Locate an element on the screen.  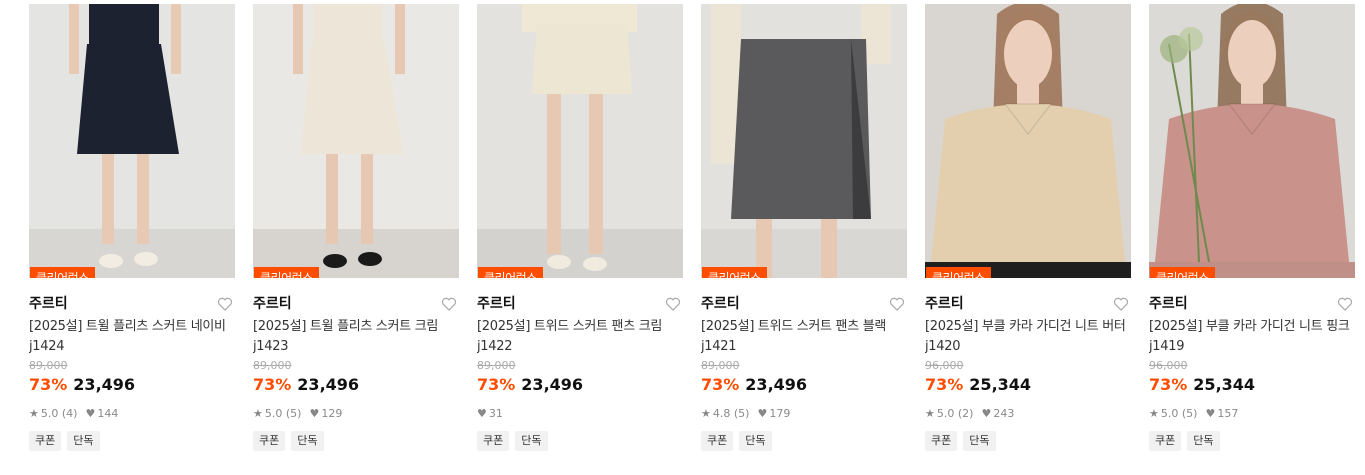
rating: 4.8 (5) is located at coordinates (731, 413).